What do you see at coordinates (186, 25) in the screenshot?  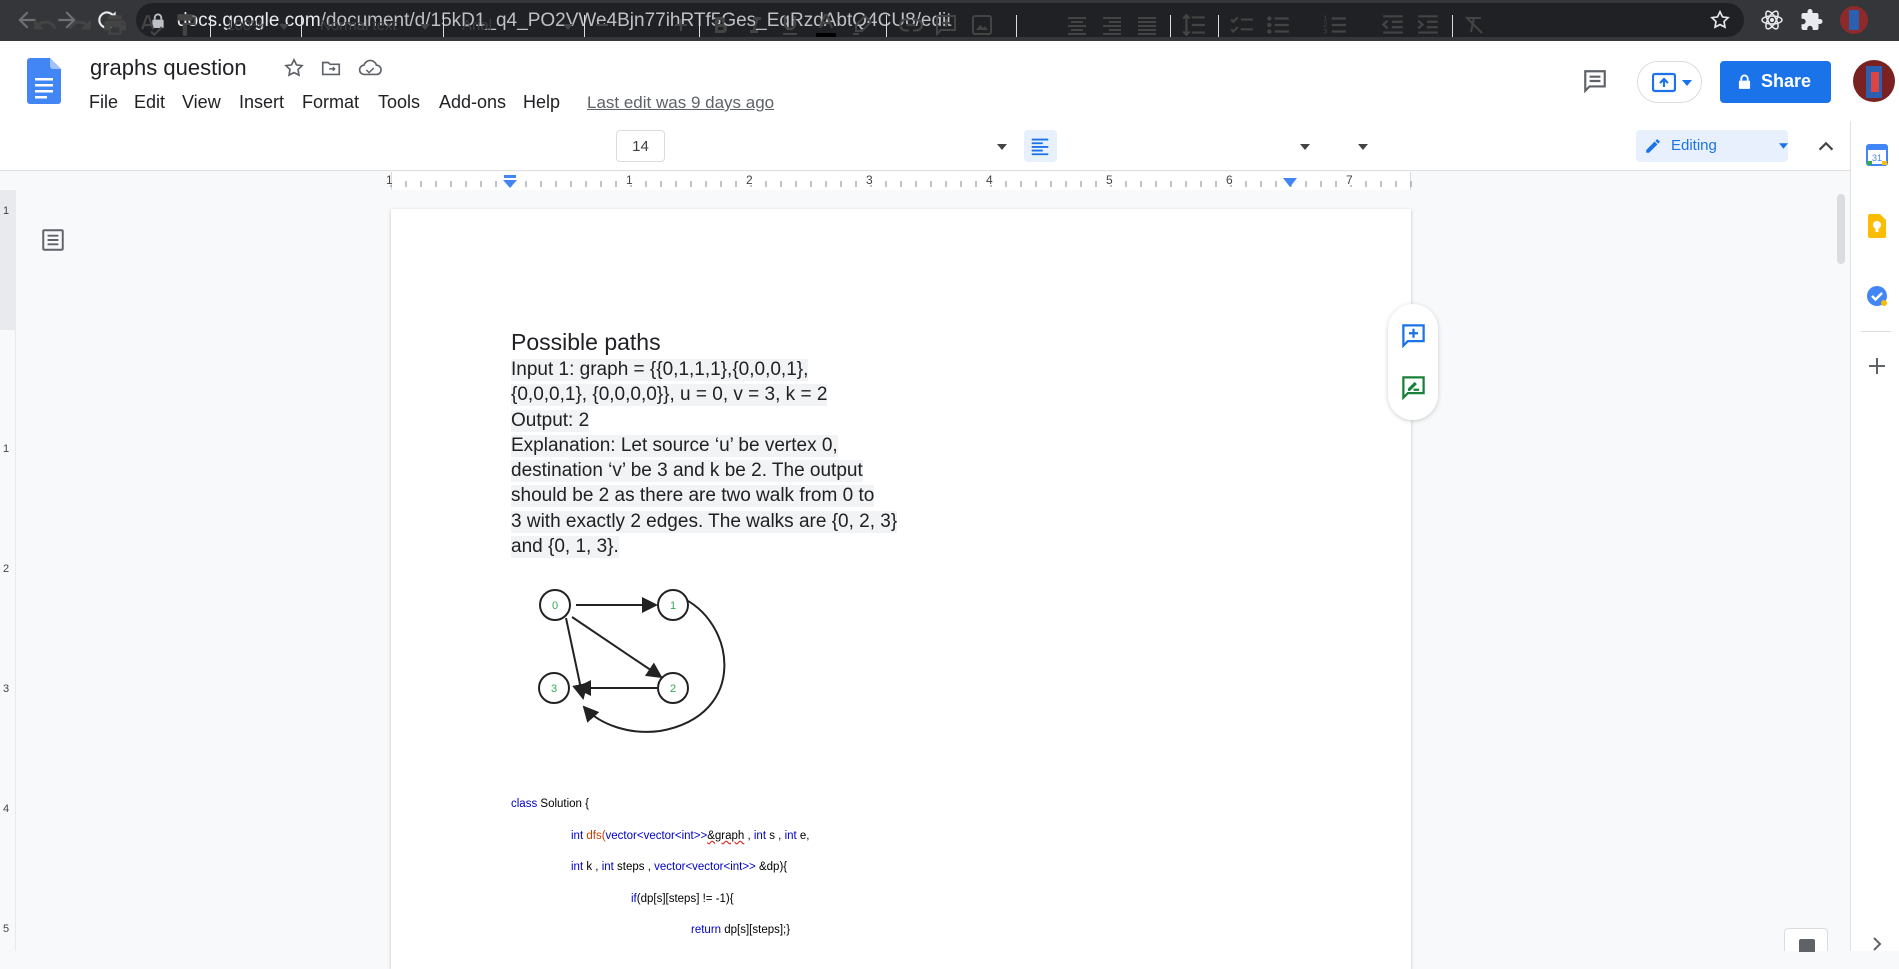 I see `paint-format-icon` at bounding box center [186, 25].